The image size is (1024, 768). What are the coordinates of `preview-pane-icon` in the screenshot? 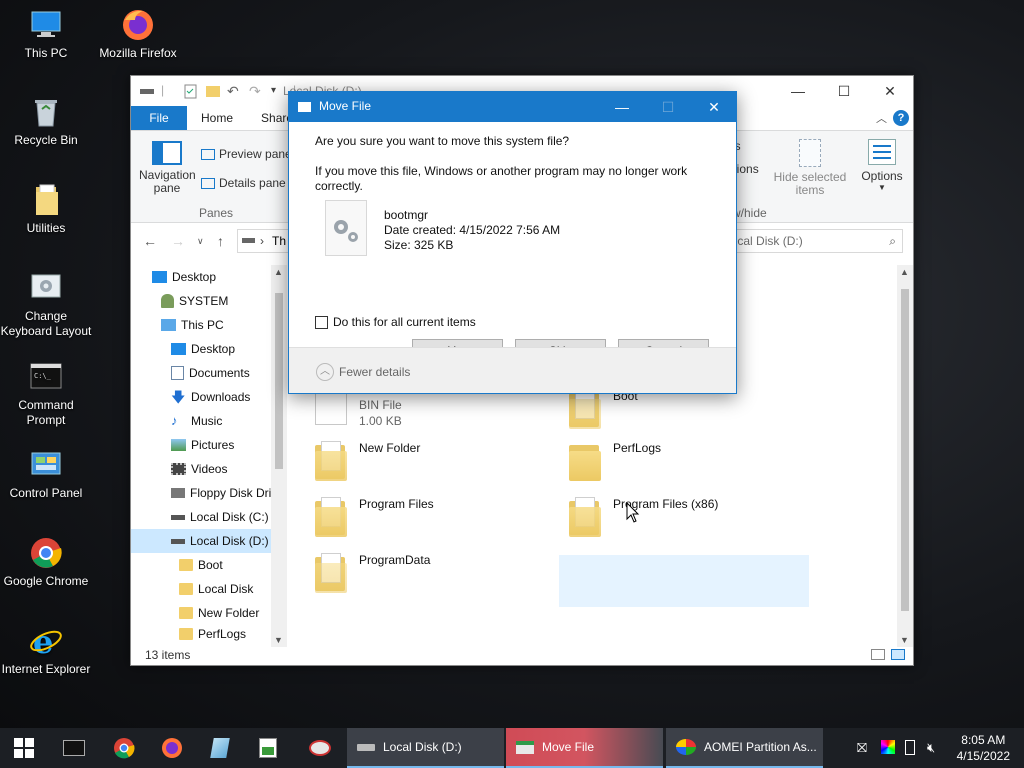 It's located at (208, 154).